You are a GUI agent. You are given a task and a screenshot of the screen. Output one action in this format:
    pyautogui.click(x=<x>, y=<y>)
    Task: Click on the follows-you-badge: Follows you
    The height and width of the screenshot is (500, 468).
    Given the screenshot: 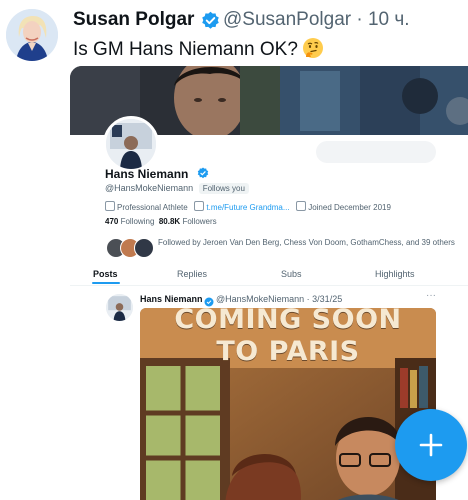 What is the action you would take?
    pyautogui.click(x=223, y=188)
    